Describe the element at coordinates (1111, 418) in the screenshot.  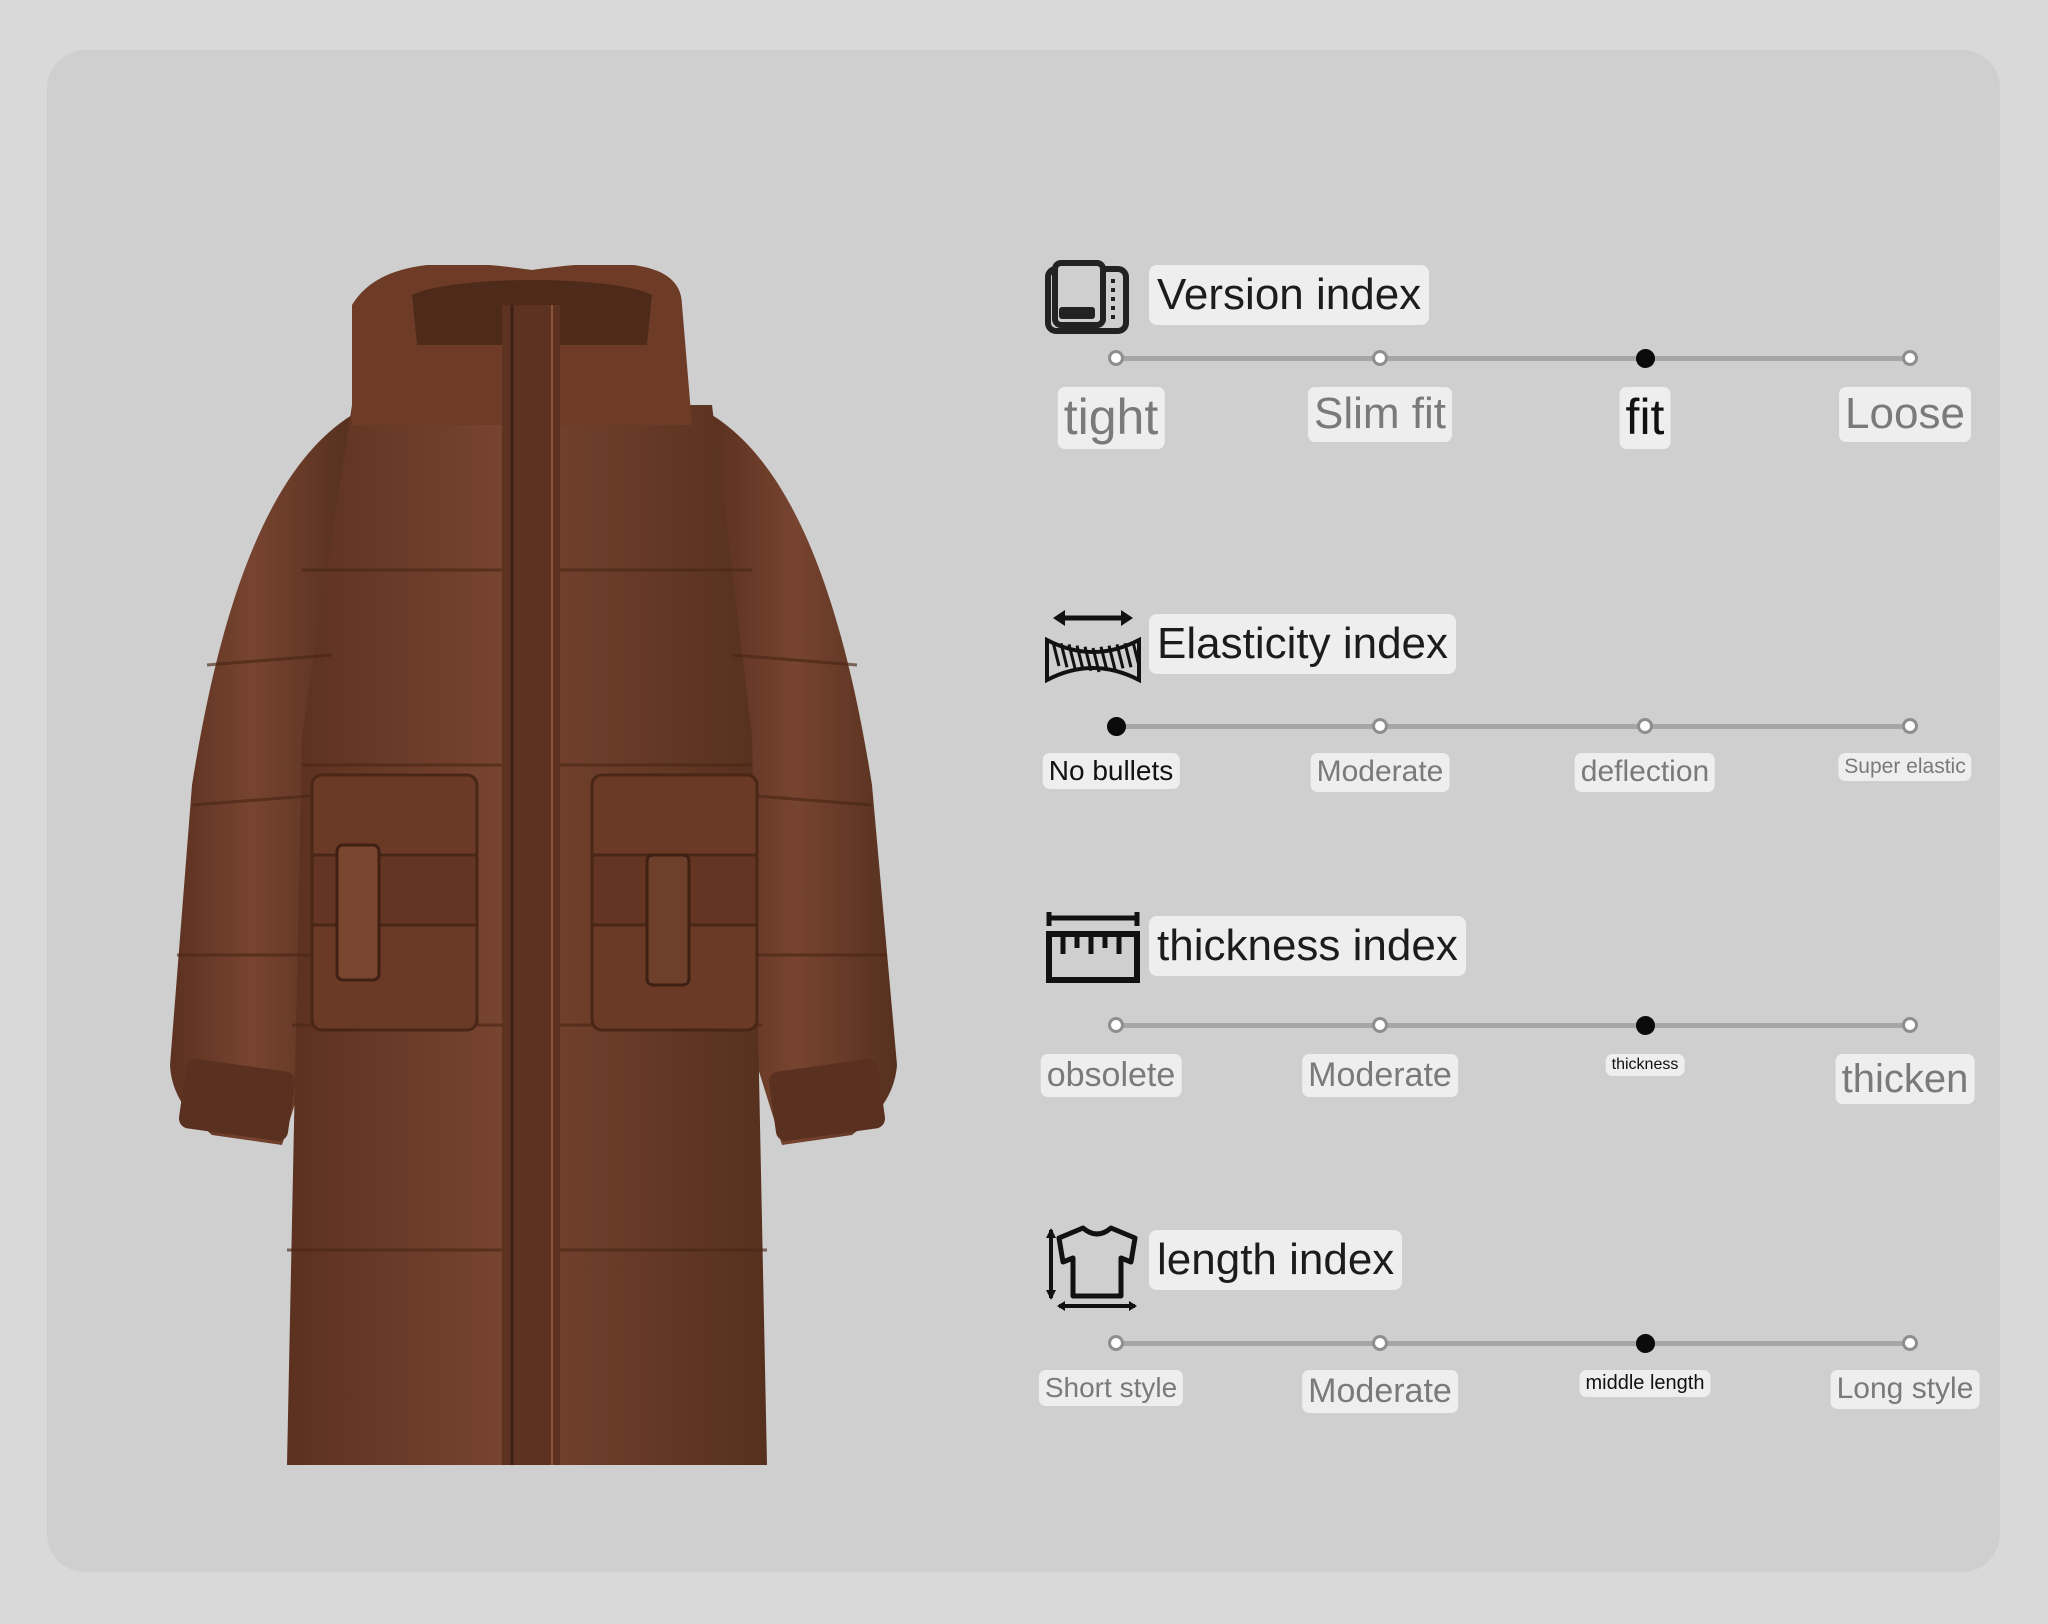
I see `version-option-label-1: tight` at that location.